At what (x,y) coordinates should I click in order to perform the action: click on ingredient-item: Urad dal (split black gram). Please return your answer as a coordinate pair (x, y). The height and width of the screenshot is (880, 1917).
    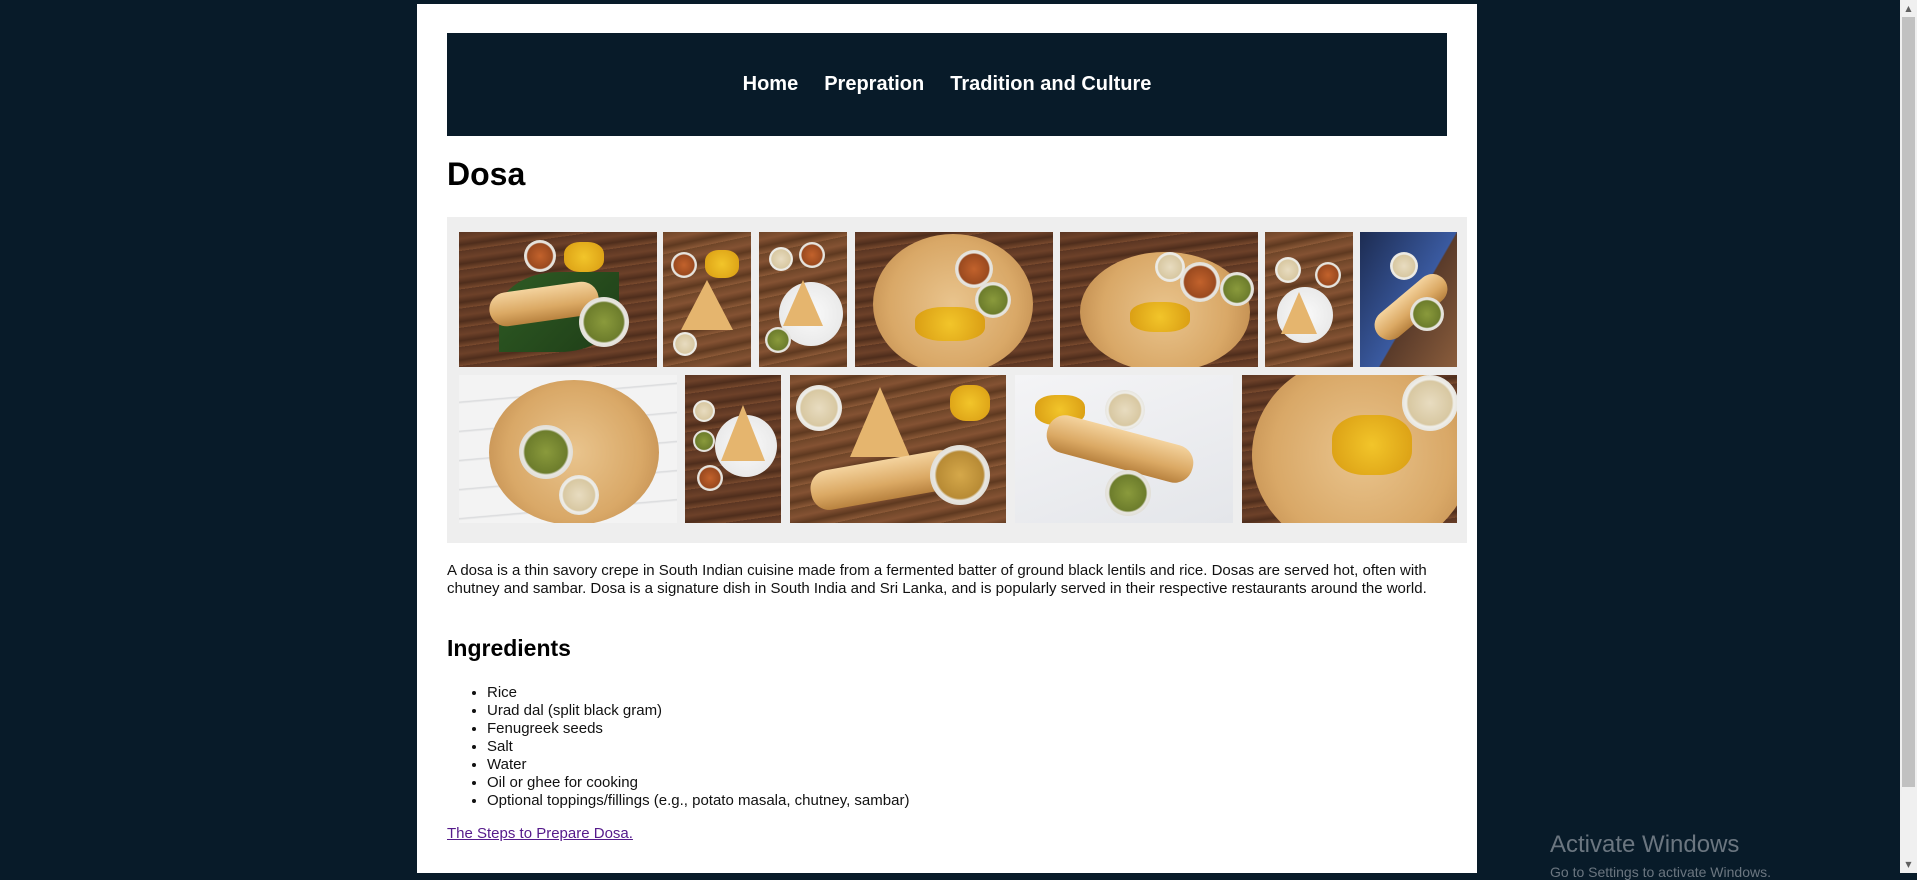
    Looking at the image, I should click on (698, 711).